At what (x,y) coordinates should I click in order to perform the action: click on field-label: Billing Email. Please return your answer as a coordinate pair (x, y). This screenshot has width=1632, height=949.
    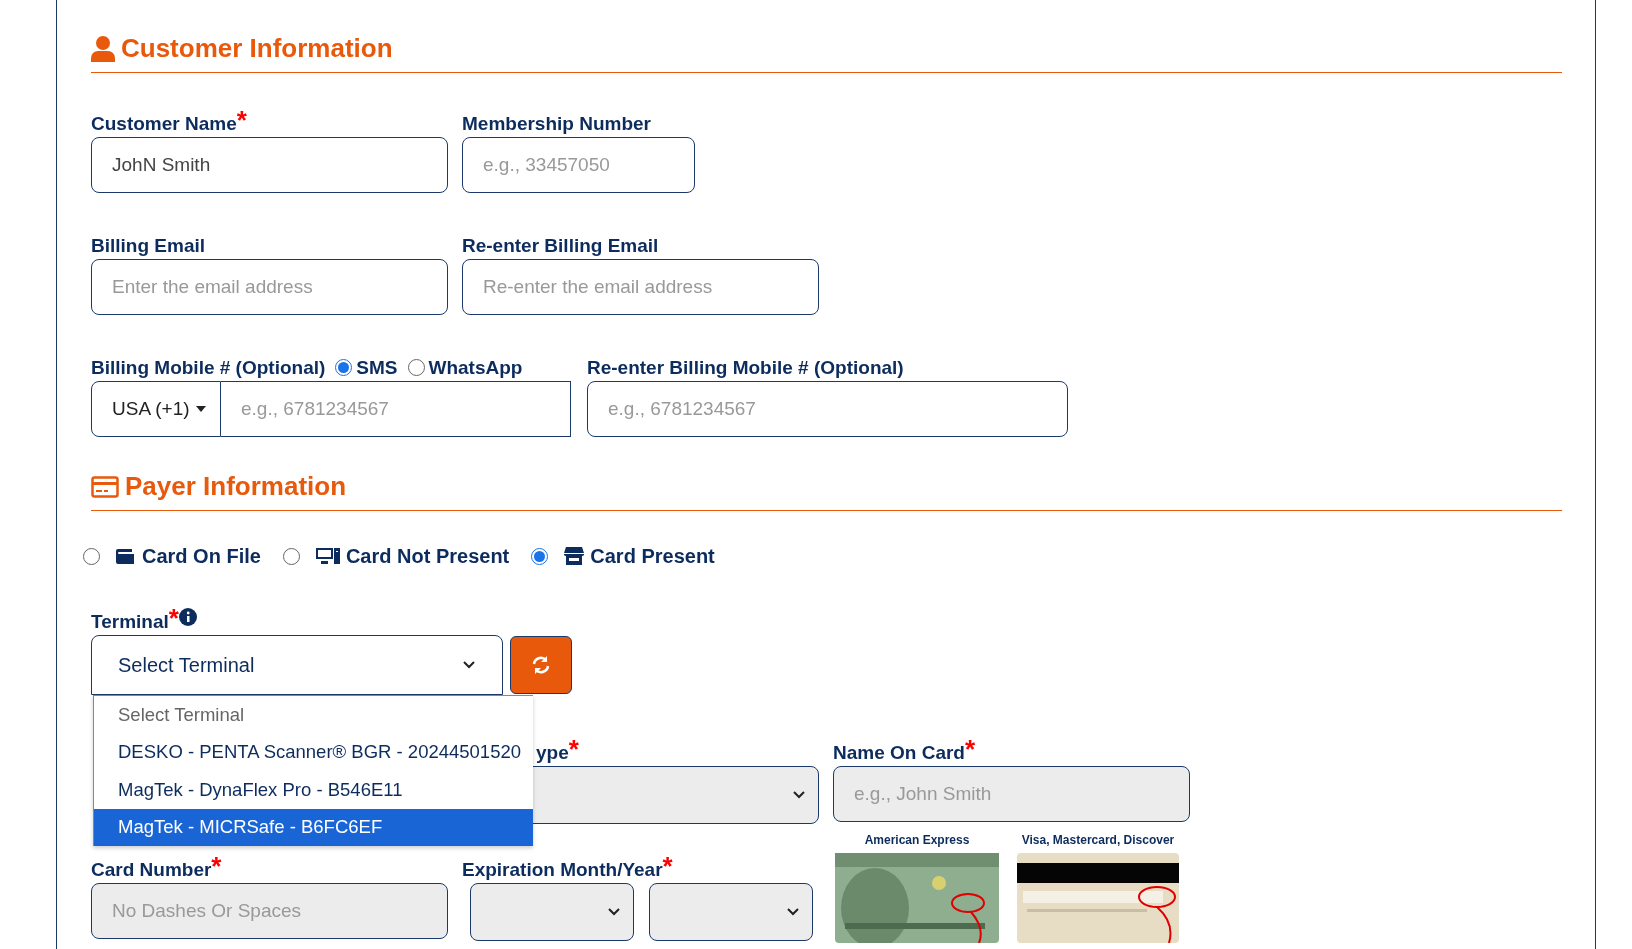
    Looking at the image, I should click on (148, 245).